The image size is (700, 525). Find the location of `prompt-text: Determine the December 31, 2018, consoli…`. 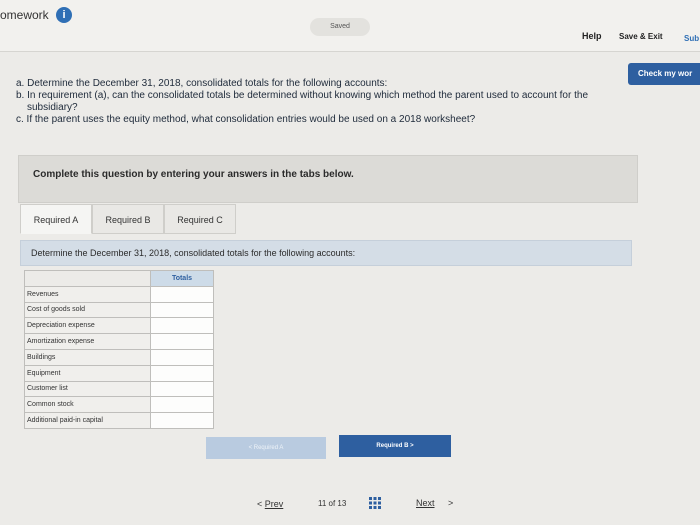

prompt-text: Determine the December 31, 2018, consoli… is located at coordinates (193, 253).